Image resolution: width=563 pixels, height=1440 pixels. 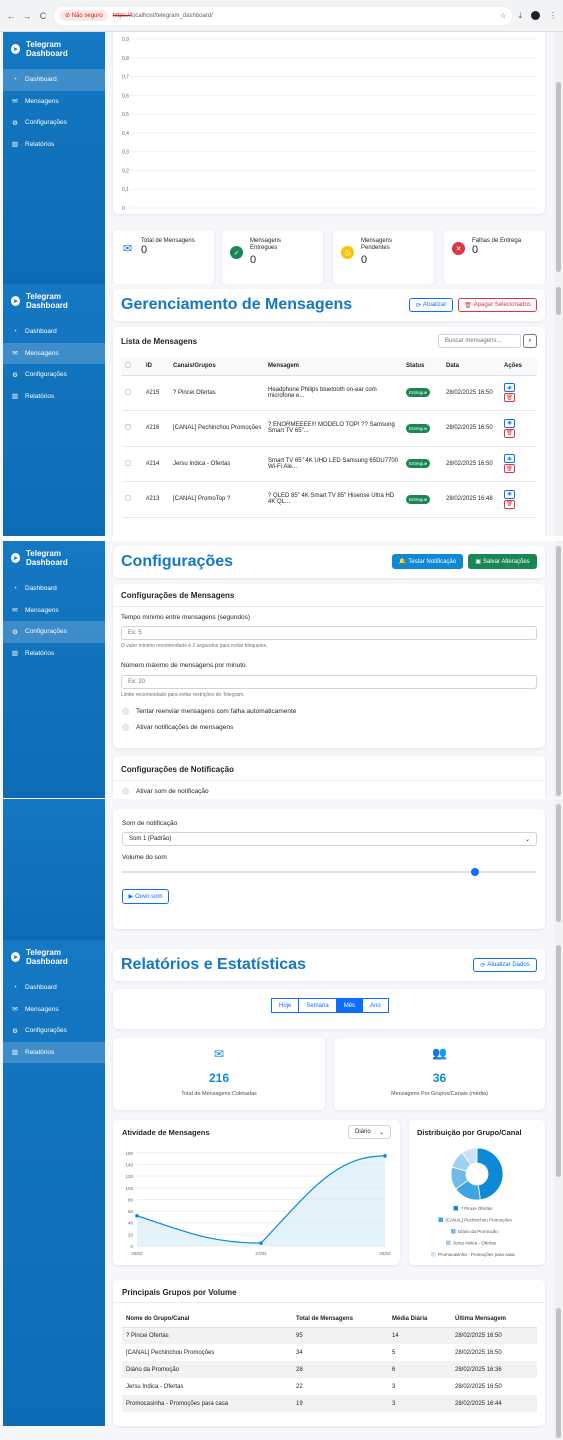 What do you see at coordinates (87, 16) in the screenshot?
I see `not-secure-label: Não seguro` at bounding box center [87, 16].